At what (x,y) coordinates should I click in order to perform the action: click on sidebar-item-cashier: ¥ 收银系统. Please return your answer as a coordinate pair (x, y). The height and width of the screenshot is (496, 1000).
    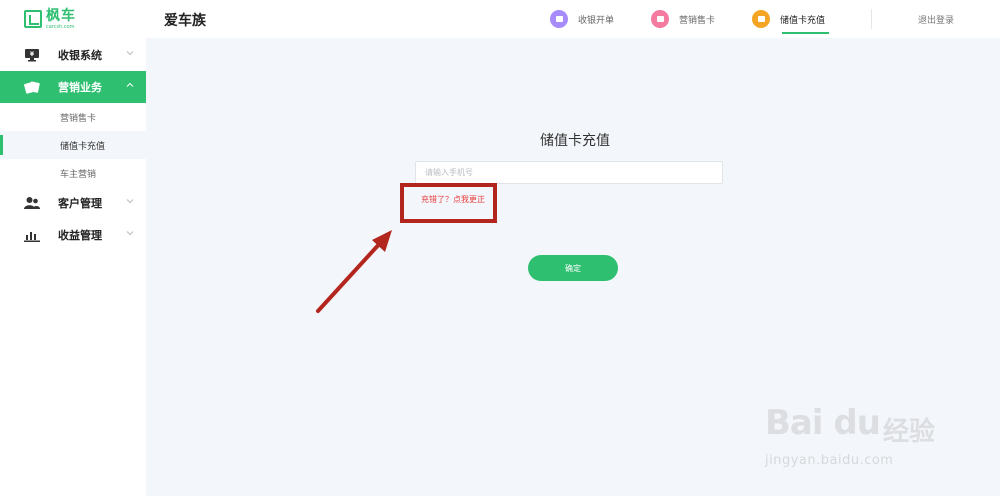
    Looking at the image, I should click on (73, 55).